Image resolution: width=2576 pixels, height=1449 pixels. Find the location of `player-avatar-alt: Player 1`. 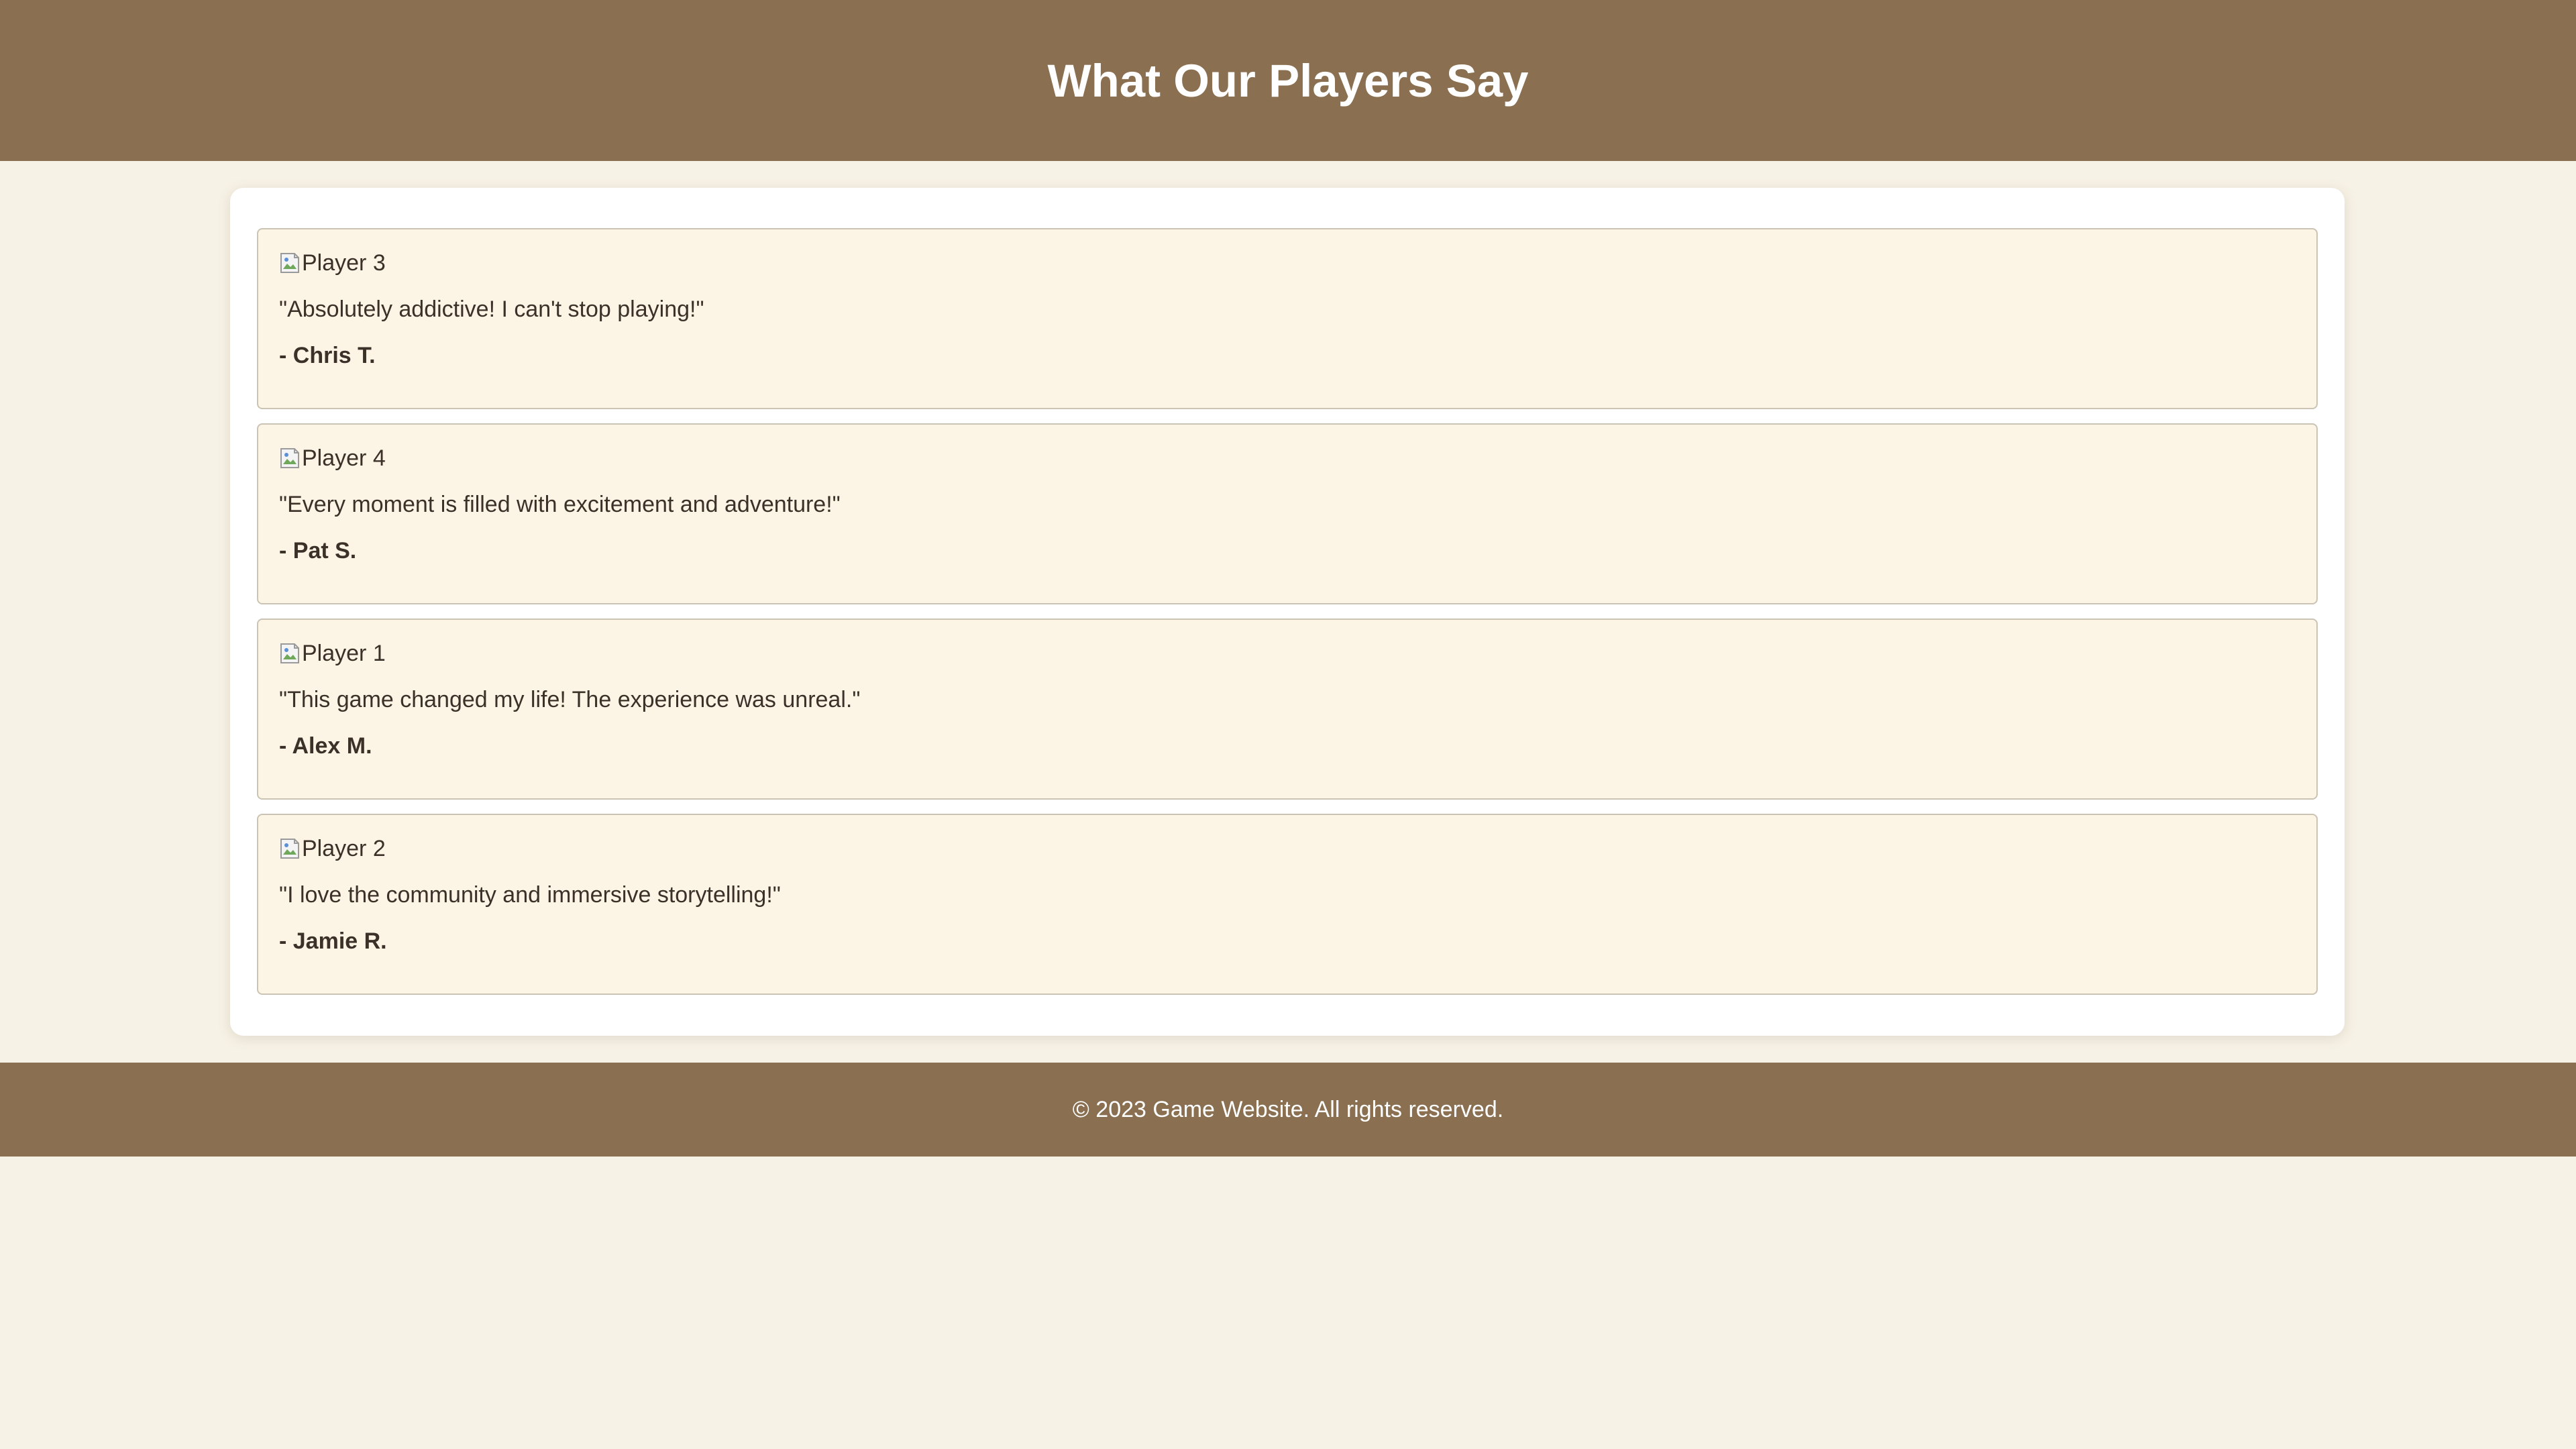

player-avatar-alt: Player 1 is located at coordinates (344, 653).